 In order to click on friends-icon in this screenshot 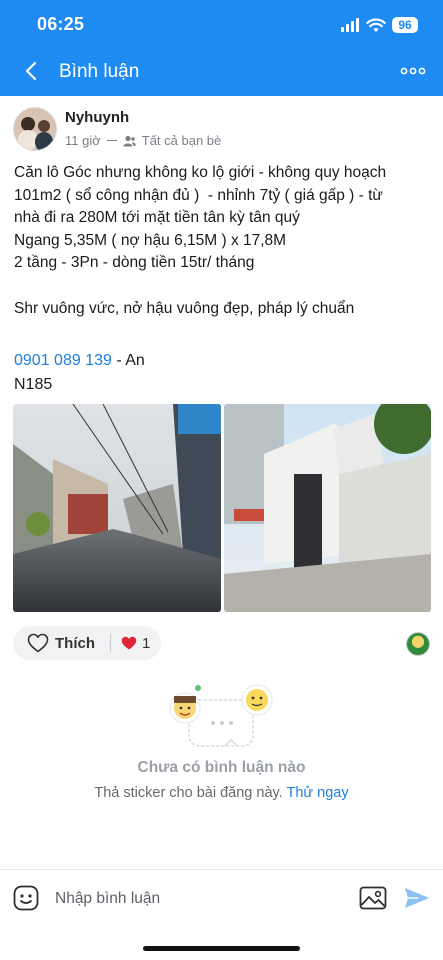, I will do `click(129, 140)`.